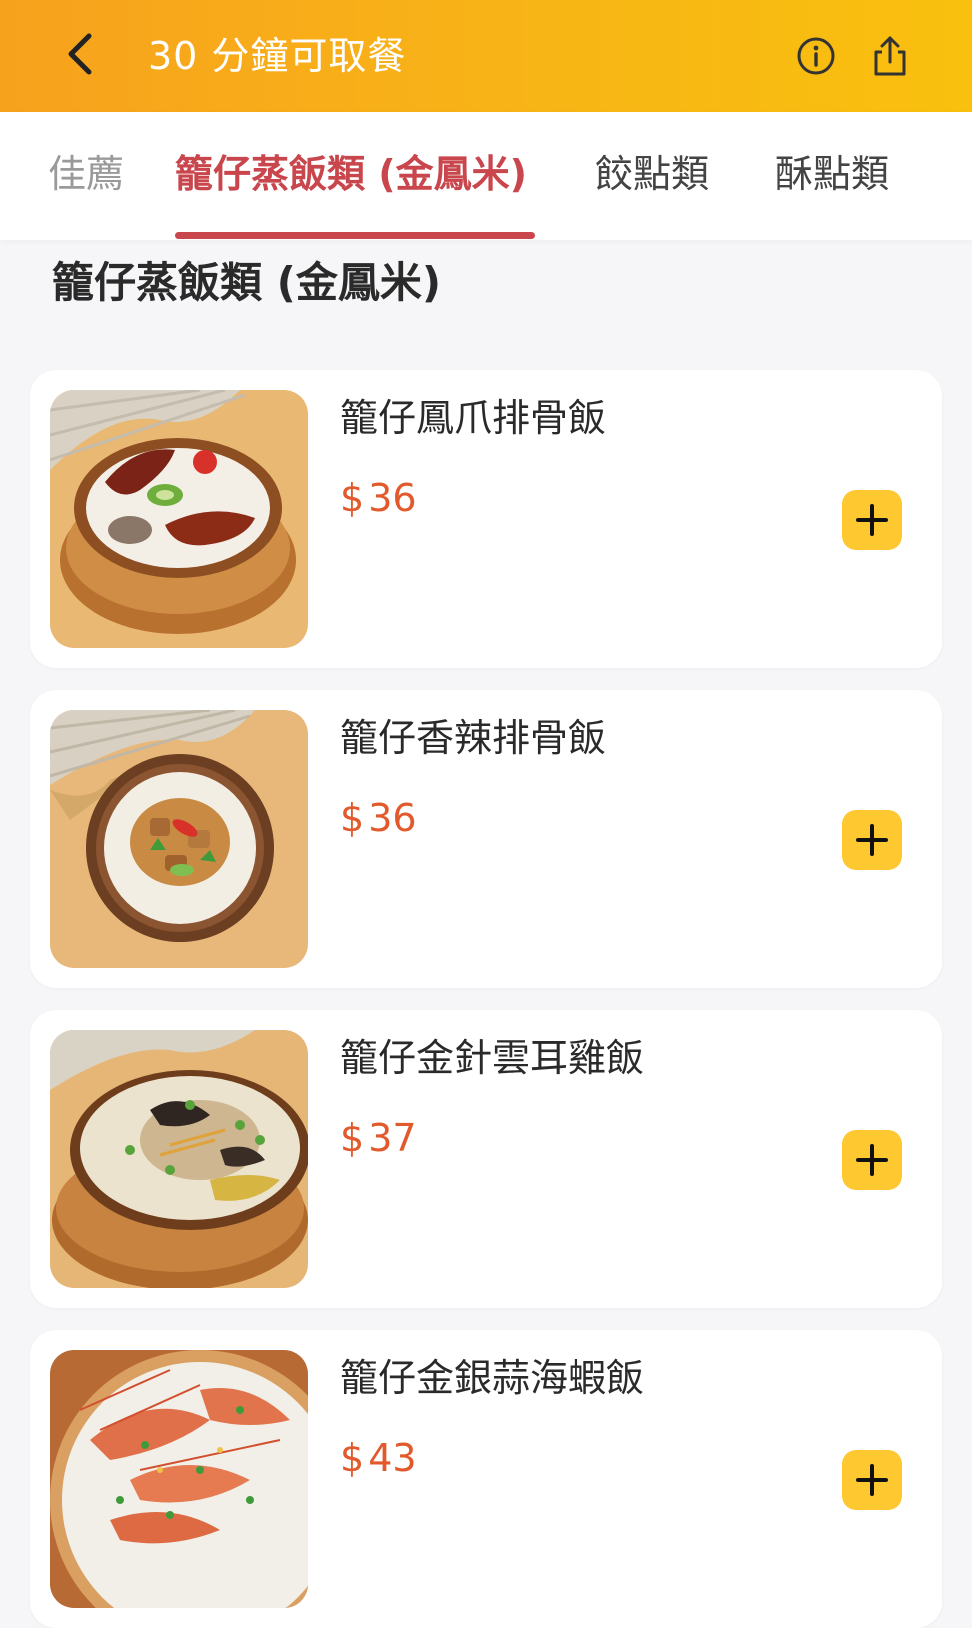 The width and height of the screenshot is (972, 1628). I want to click on back-button, so click(80, 54).